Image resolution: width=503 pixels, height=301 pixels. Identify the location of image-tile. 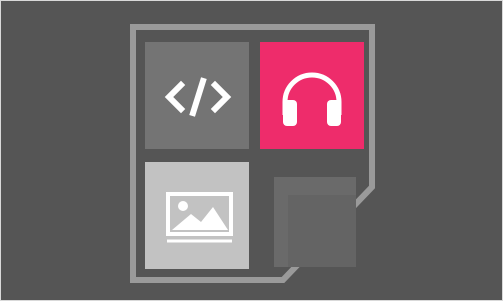
(197, 215).